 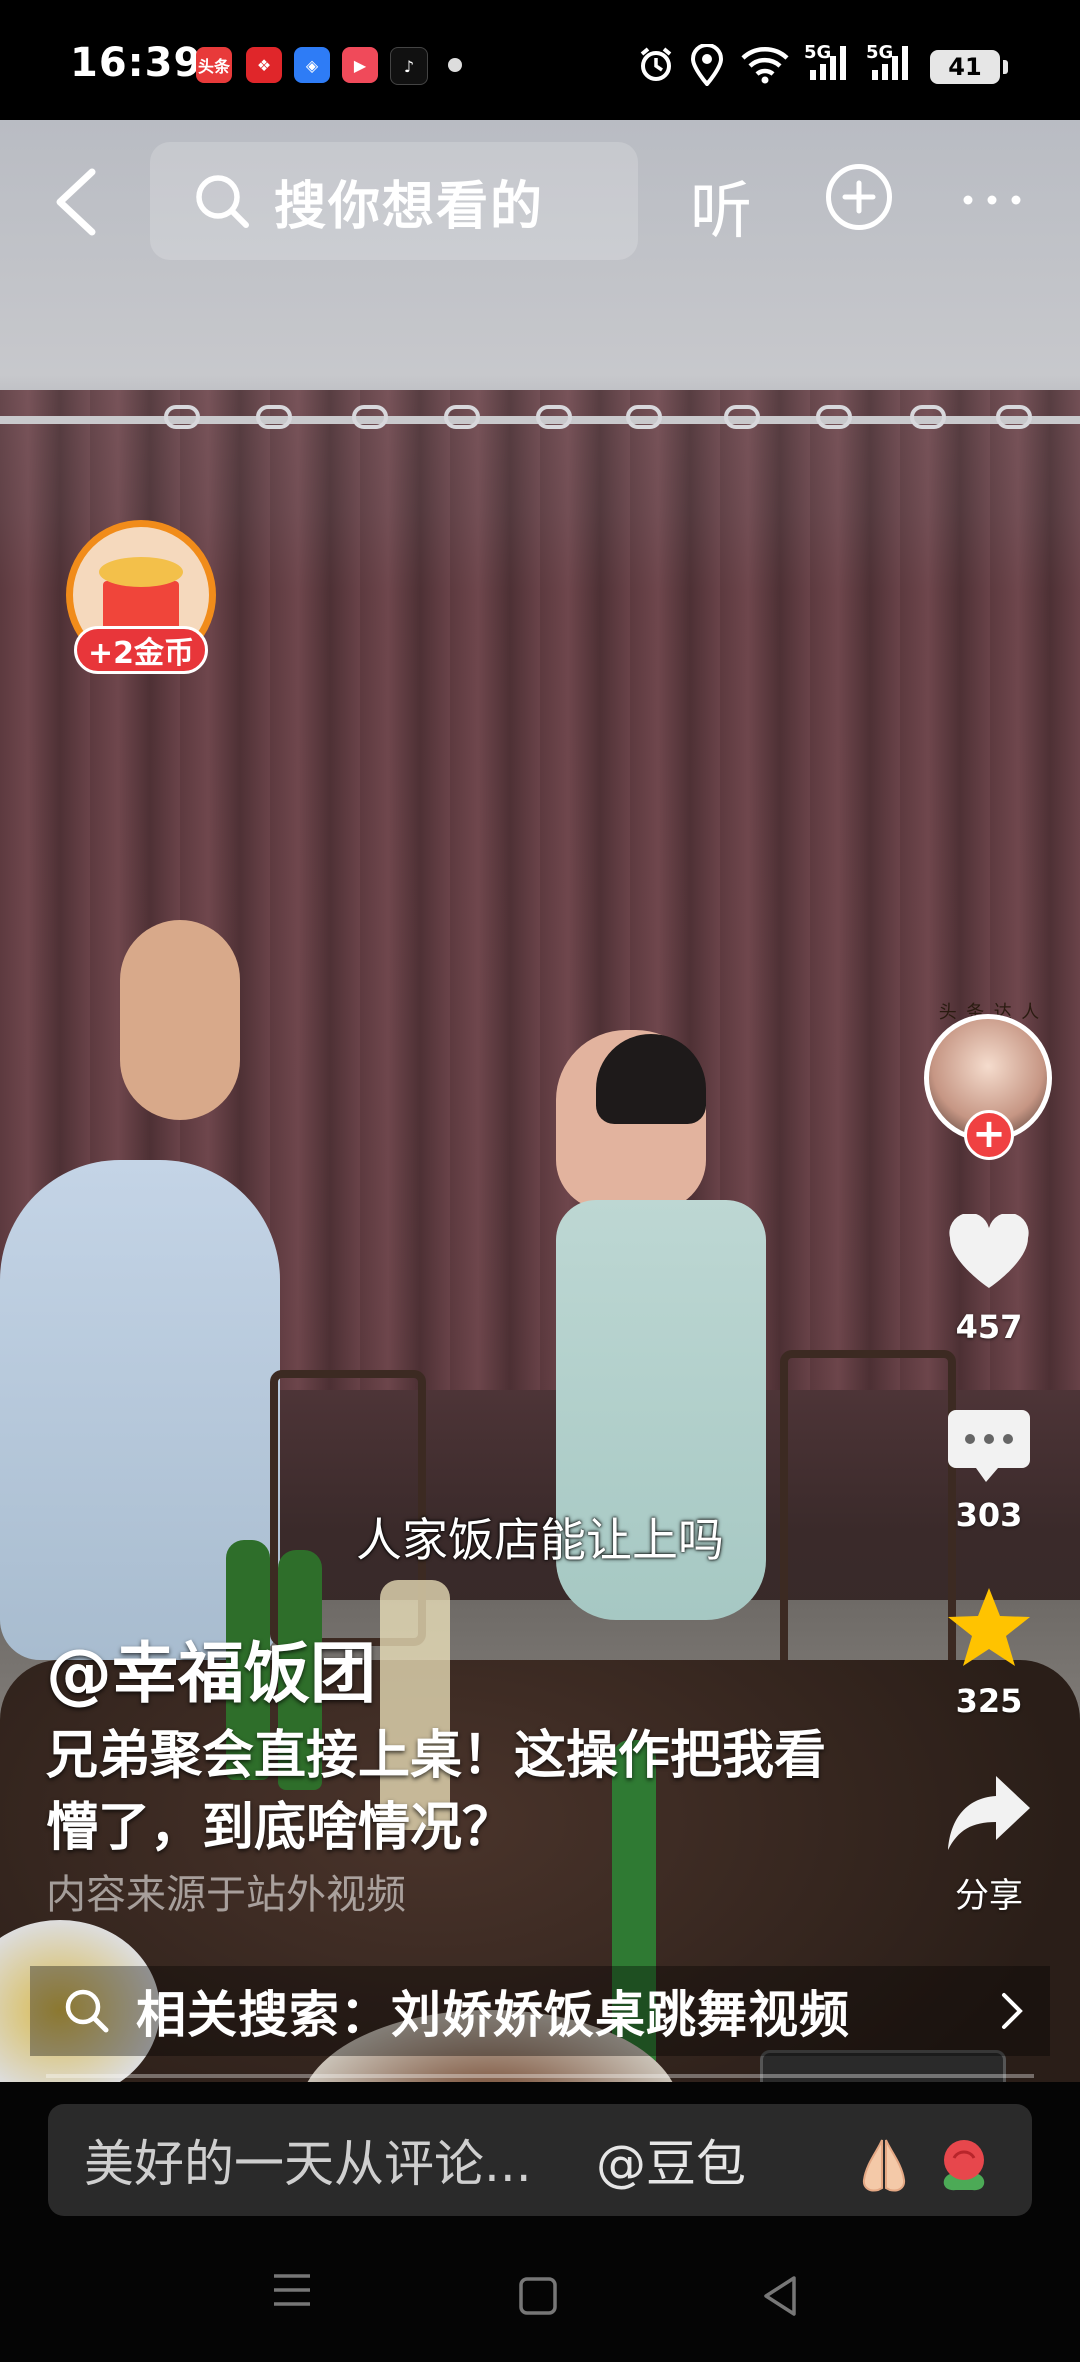 What do you see at coordinates (671, 2160) in the screenshot?
I see `mention-doubao: @豆包` at bounding box center [671, 2160].